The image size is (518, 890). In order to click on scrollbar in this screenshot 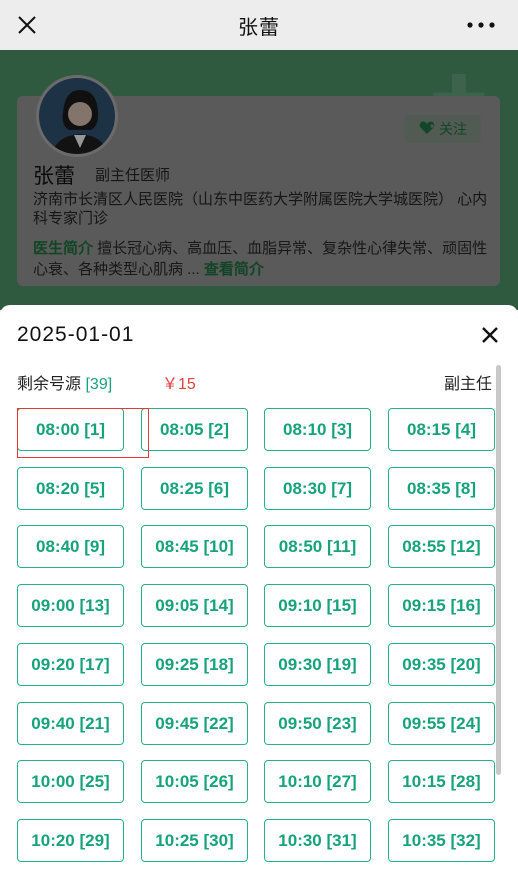, I will do `click(498, 570)`.